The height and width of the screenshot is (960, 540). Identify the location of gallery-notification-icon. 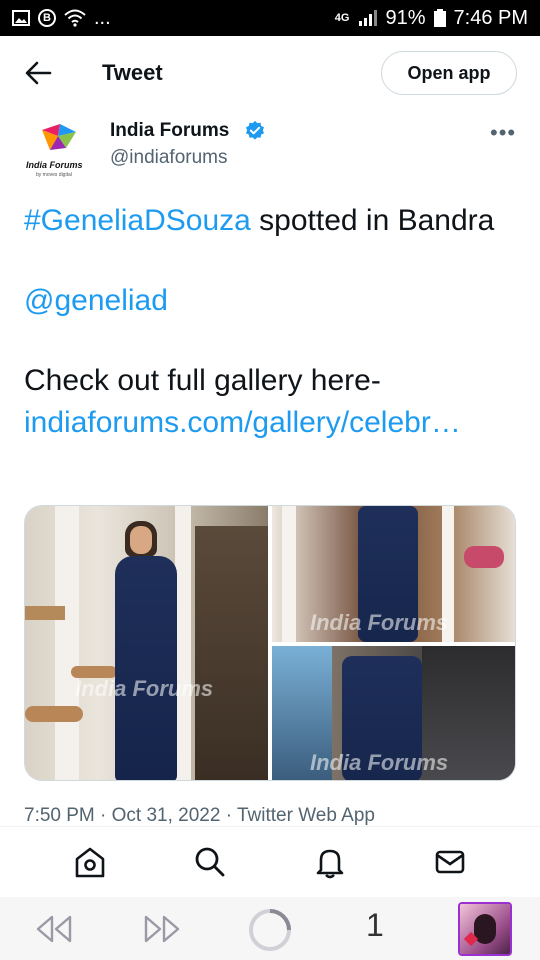
(21, 18).